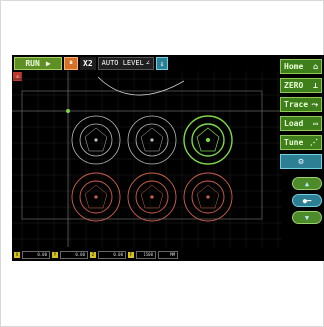 Image resolution: width=324 pixels, height=327 pixels. I want to click on part-3-selected, so click(208, 140).